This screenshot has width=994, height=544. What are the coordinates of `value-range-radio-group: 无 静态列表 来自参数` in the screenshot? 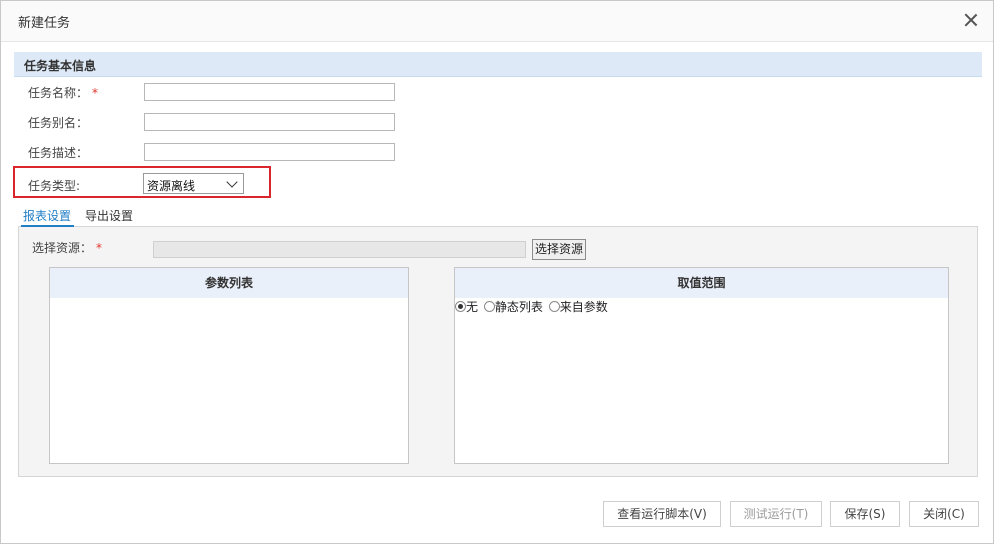 It's located at (532, 307).